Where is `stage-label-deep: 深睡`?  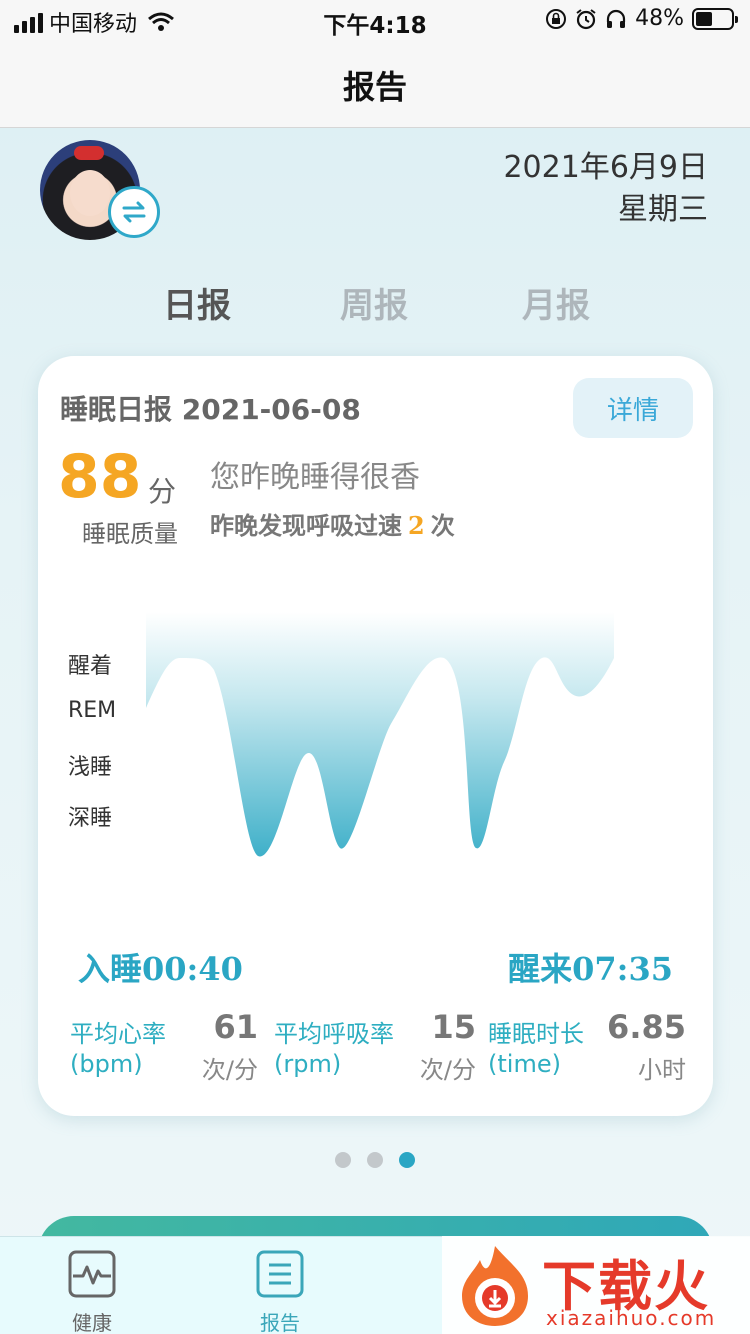 stage-label-deep: 深睡 is located at coordinates (90, 818).